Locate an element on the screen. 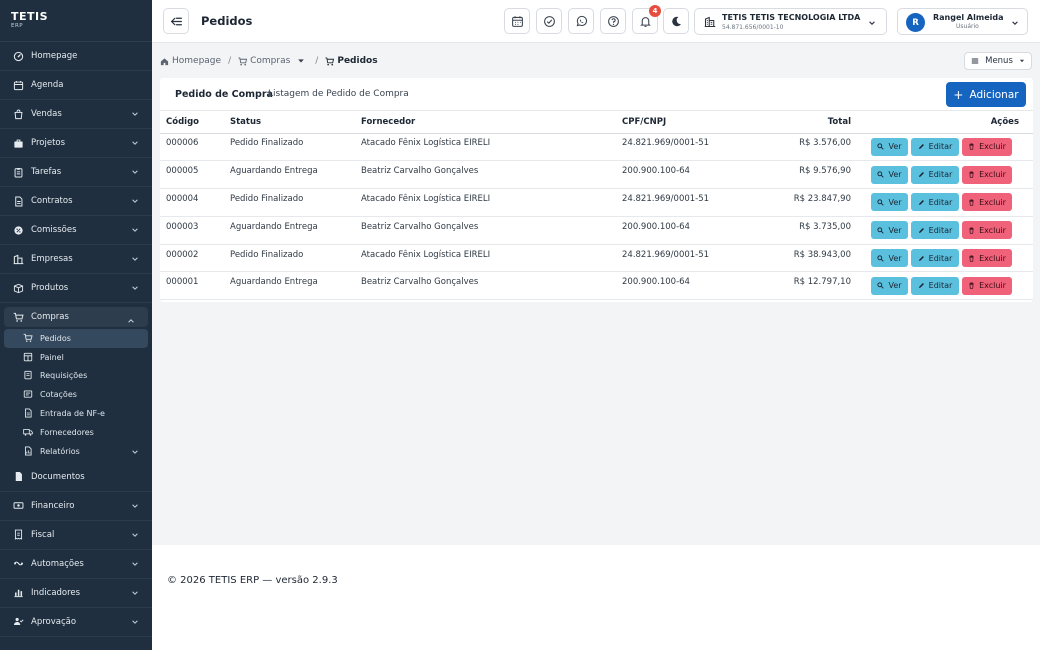 Image resolution: width=1040 pixels, height=650 pixels. cell-total: R$ 23.847,90 is located at coordinates (810, 202).